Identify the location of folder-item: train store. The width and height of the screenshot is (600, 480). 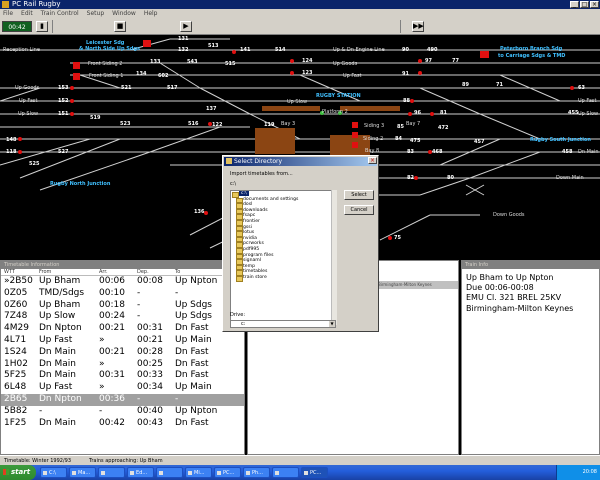
(283, 278).